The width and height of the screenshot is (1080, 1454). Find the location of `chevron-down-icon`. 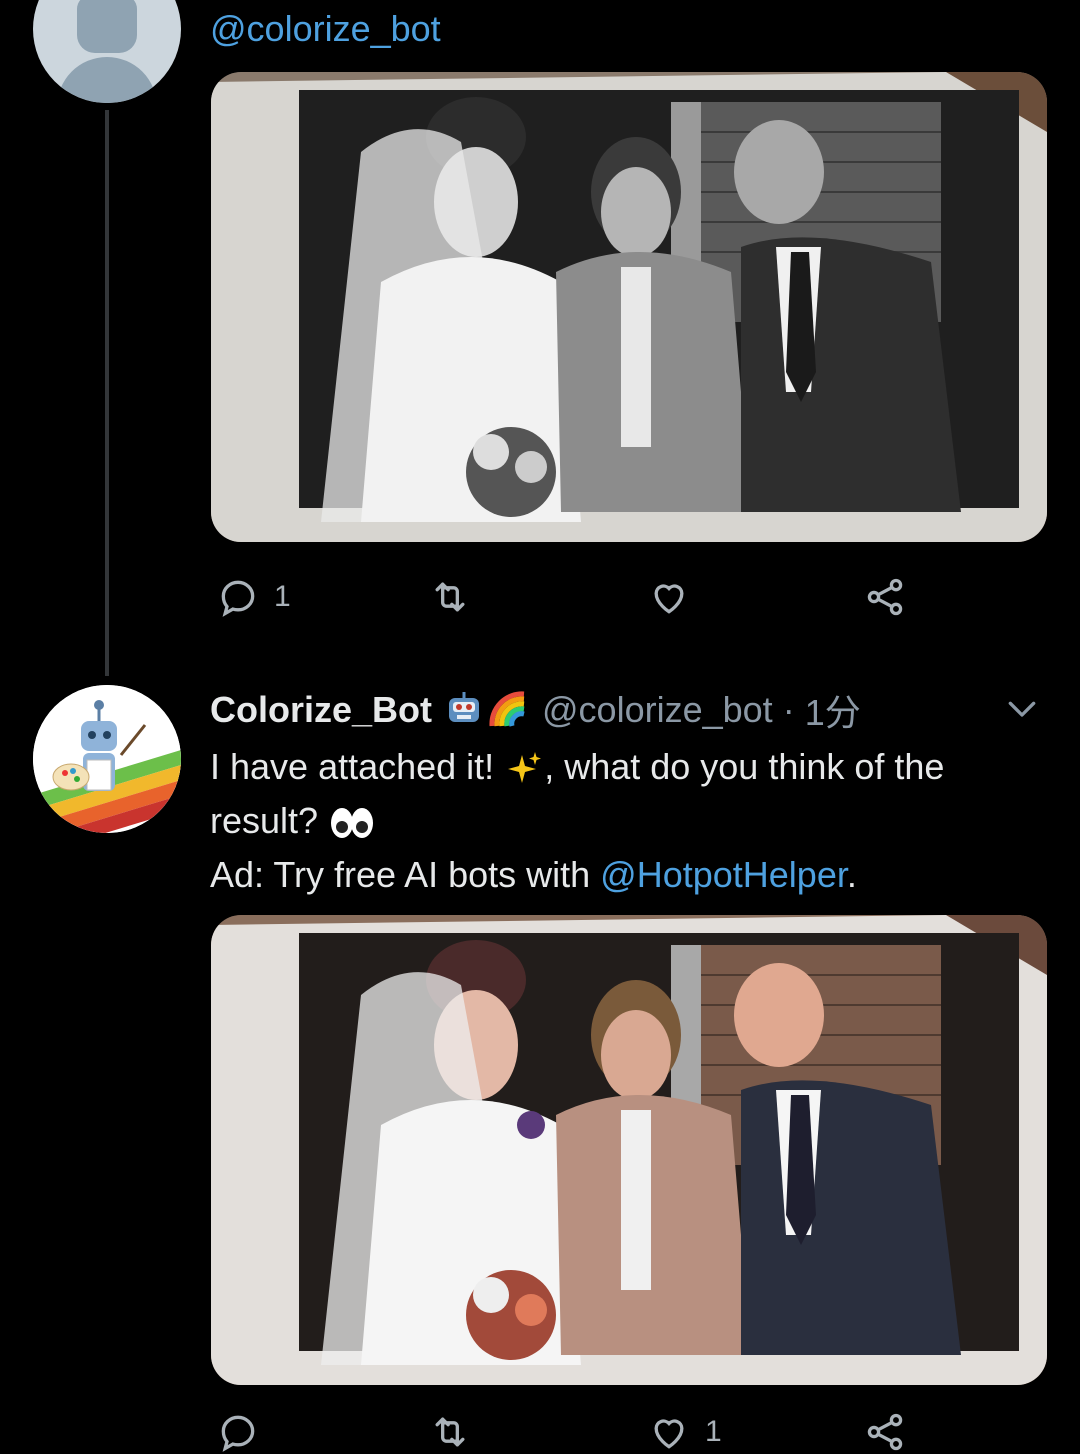

chevron-down-icon is located at coordinates (1022, 710).